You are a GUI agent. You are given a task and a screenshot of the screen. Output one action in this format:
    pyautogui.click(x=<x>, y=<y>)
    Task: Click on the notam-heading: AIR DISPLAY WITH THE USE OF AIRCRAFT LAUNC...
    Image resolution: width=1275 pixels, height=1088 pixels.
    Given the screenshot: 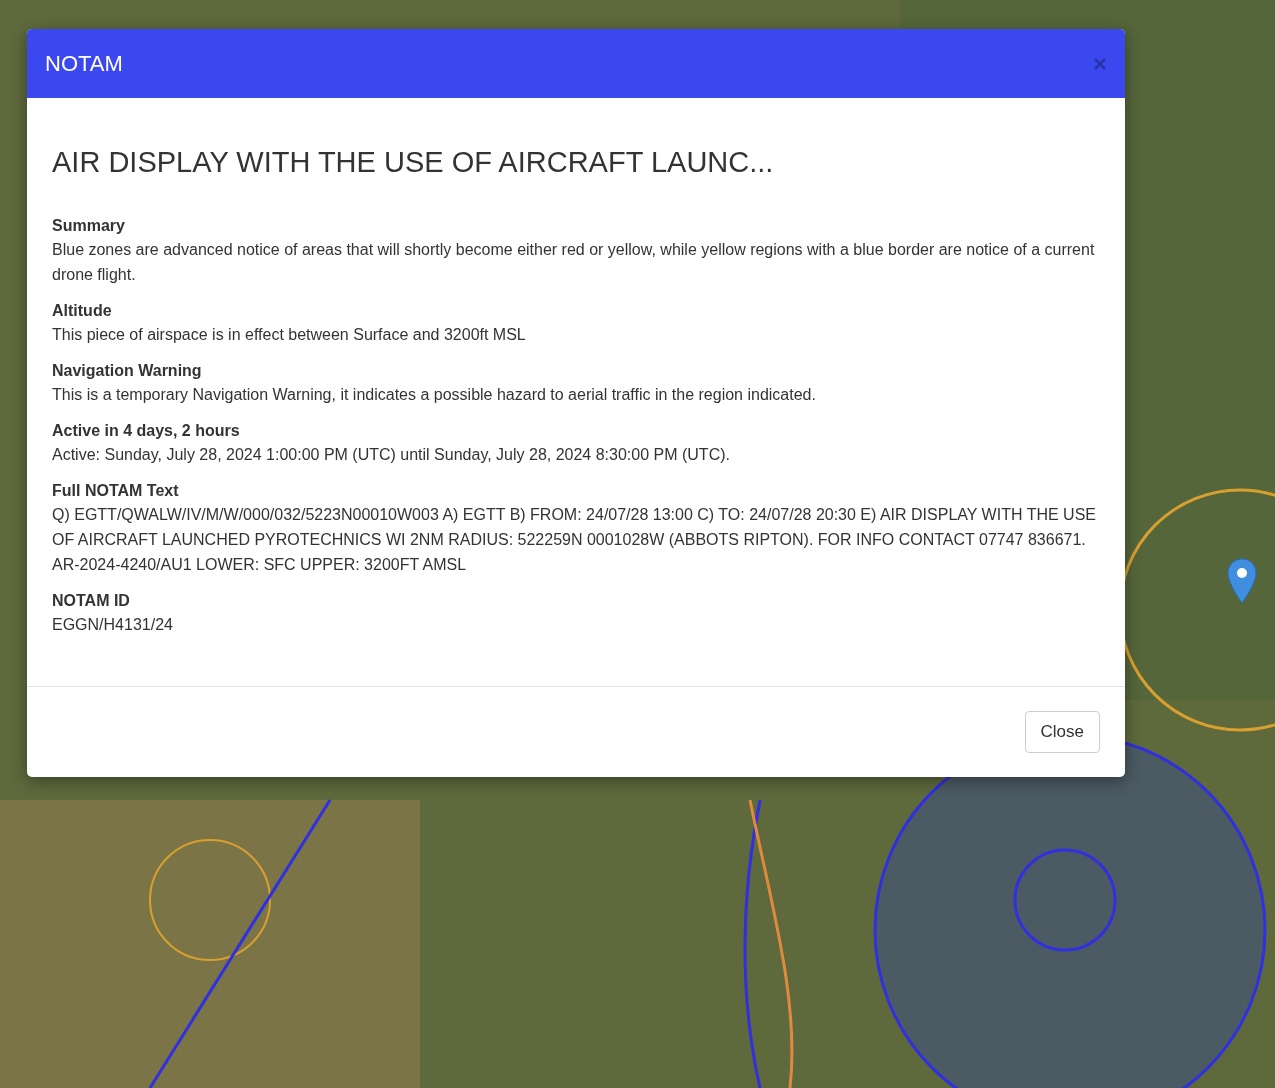 What is the action you would take?
    pyautogui.click(x=413, y=162)
    